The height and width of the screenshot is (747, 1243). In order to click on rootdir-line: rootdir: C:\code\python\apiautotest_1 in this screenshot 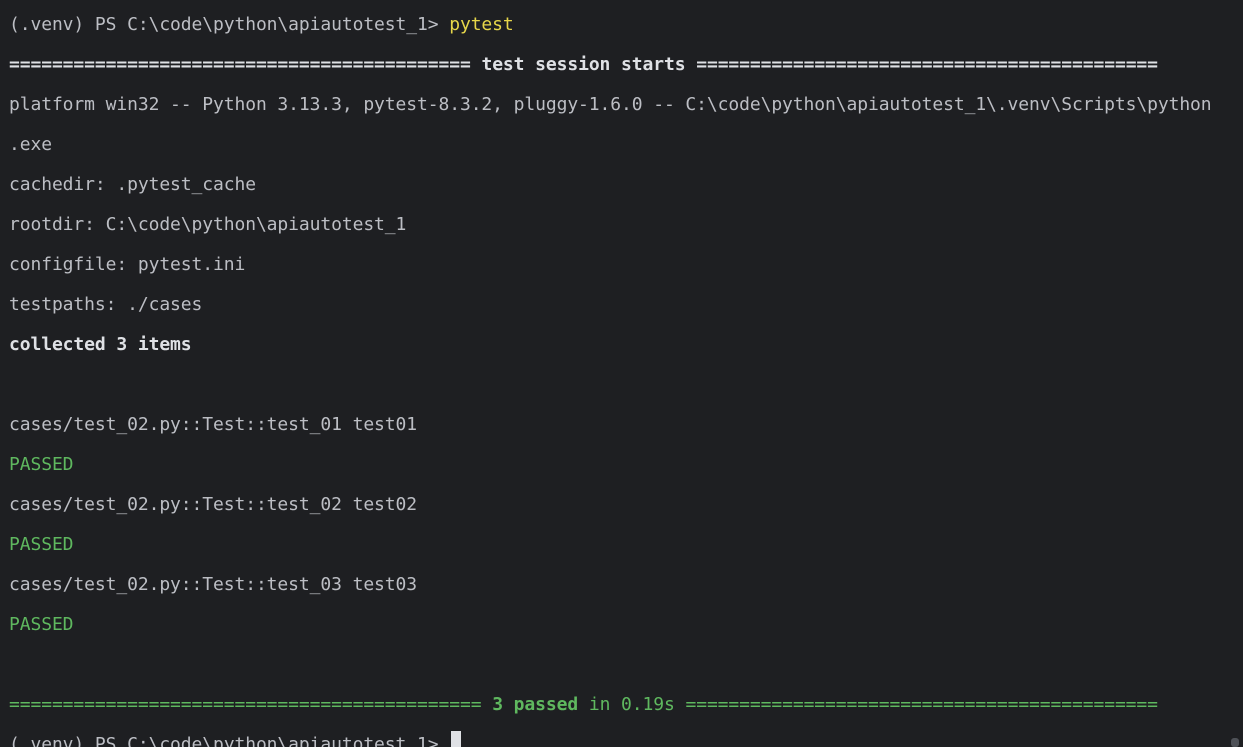, I will do `click(208, 224)`.